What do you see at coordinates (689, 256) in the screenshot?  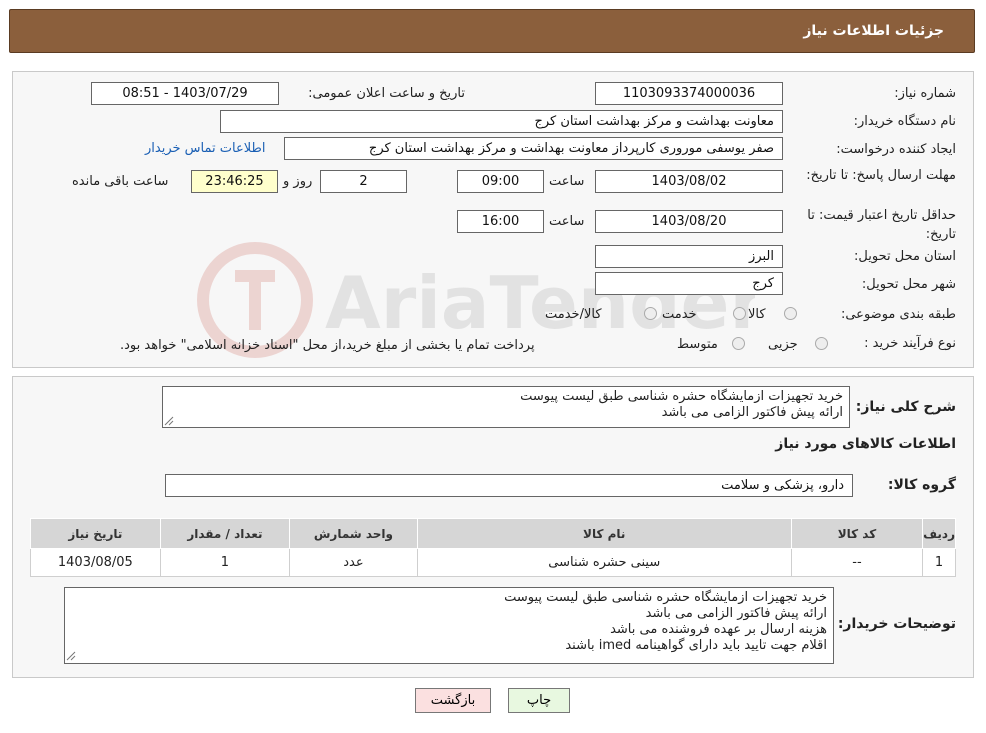 I see `province-field: البرز` at bounding box center [689, 256].